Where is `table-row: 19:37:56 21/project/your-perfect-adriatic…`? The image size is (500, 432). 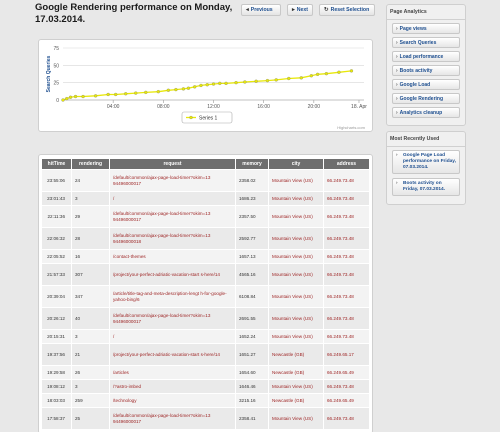 table-row: 19:37:56 21/project/your-perfect-adriatic… is located at coordinates (205, 354).